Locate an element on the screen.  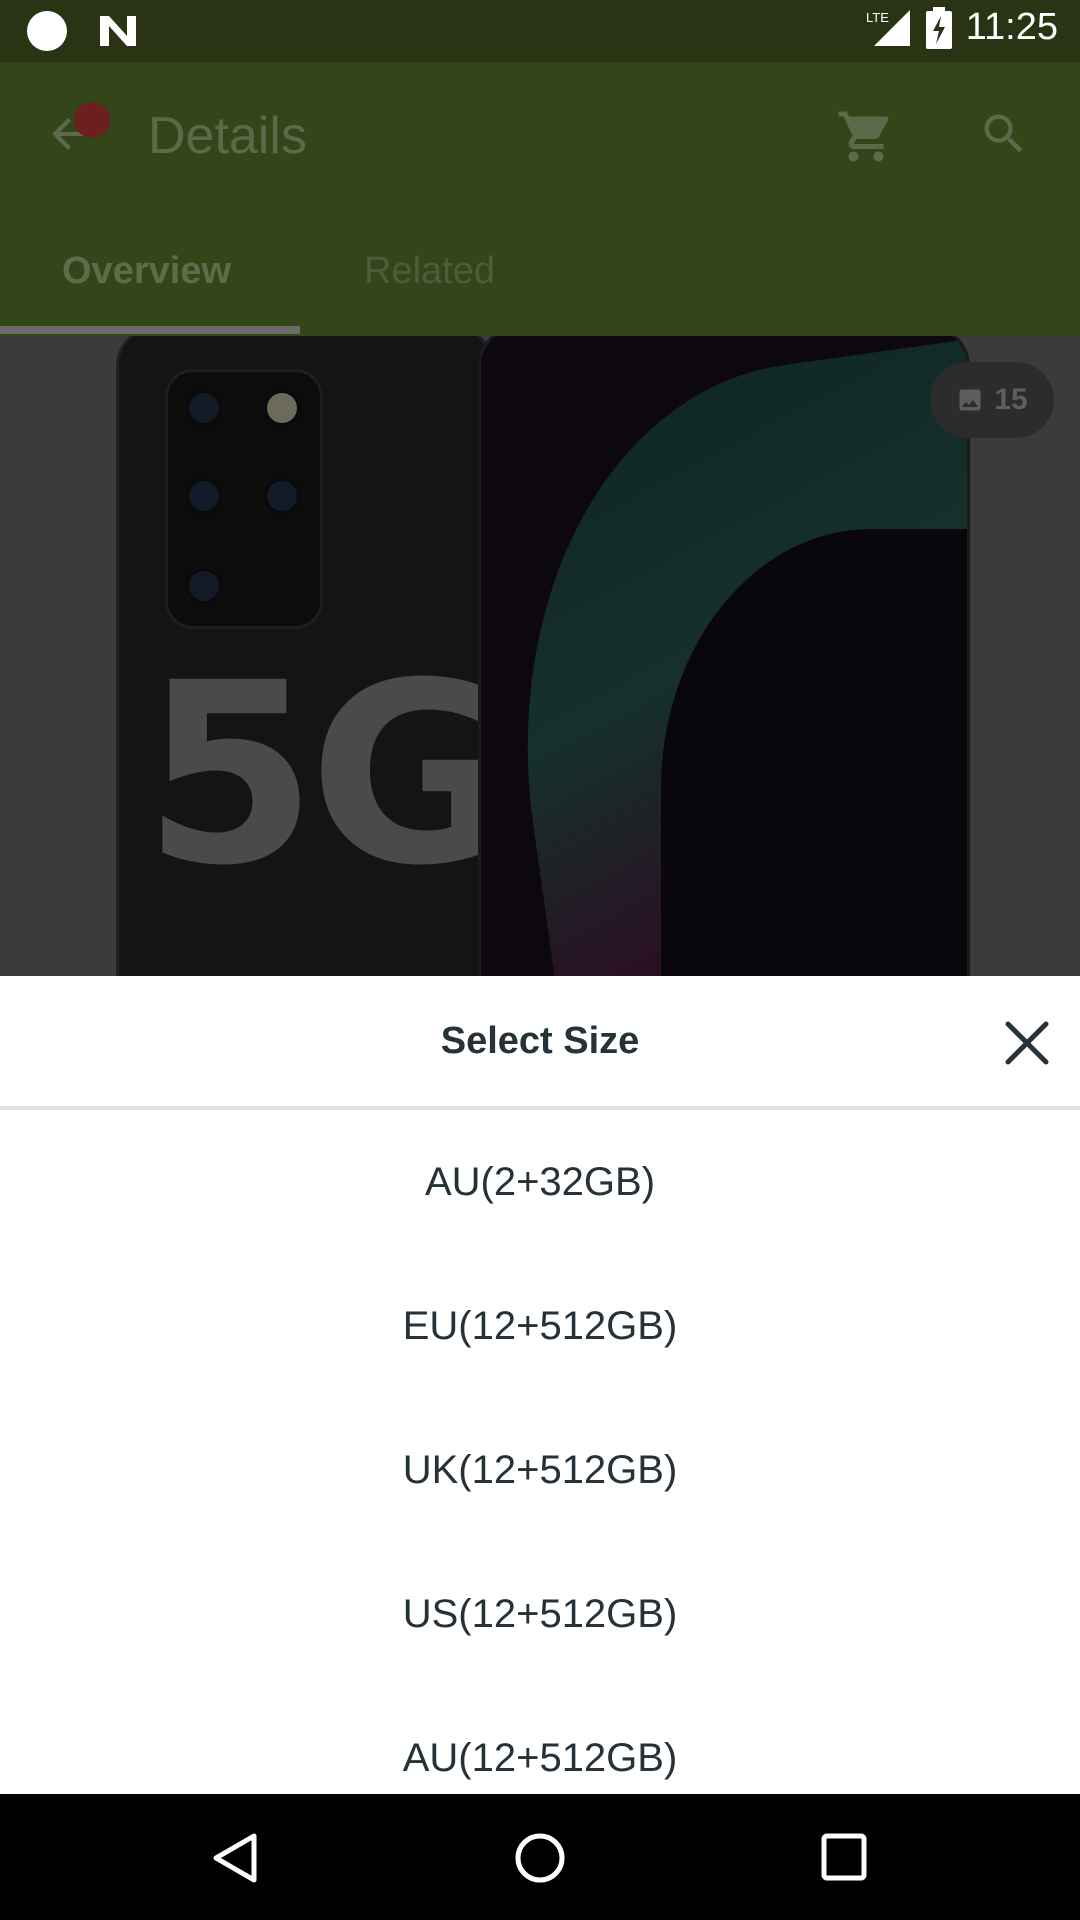
gallery-count-badge: 15 is located at coordinates (992, 400).